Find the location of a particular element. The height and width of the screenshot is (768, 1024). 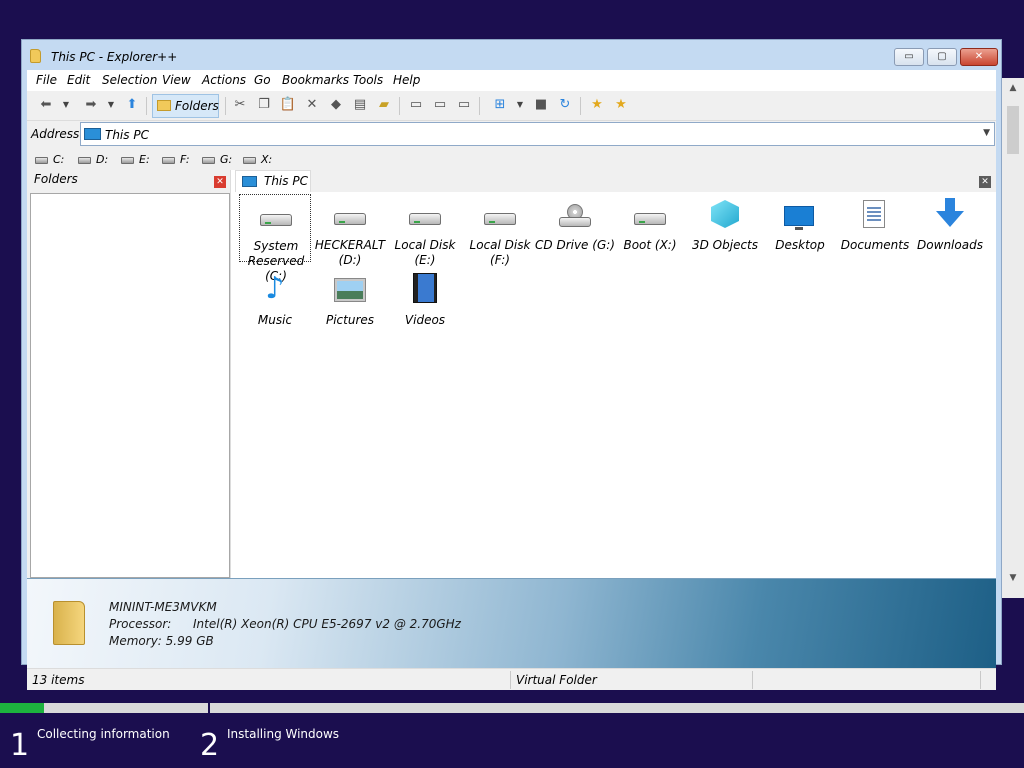

pictures-icon is located at coordinates (350, 290).